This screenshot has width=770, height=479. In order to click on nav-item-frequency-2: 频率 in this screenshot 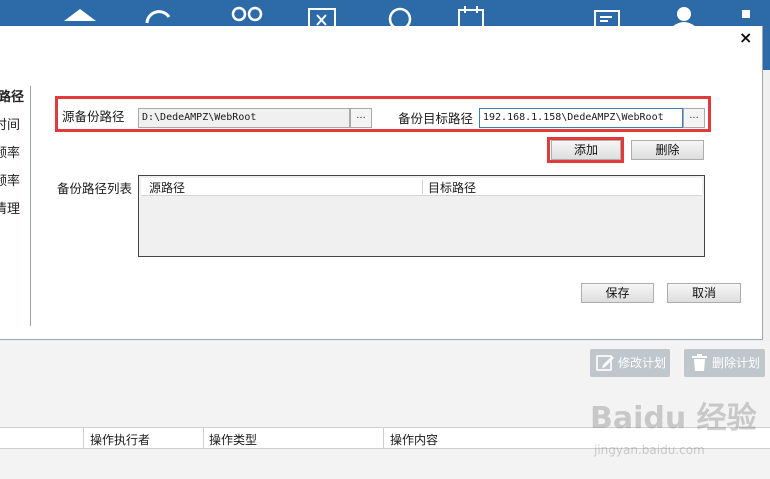, I will do `click(15, 184)`.